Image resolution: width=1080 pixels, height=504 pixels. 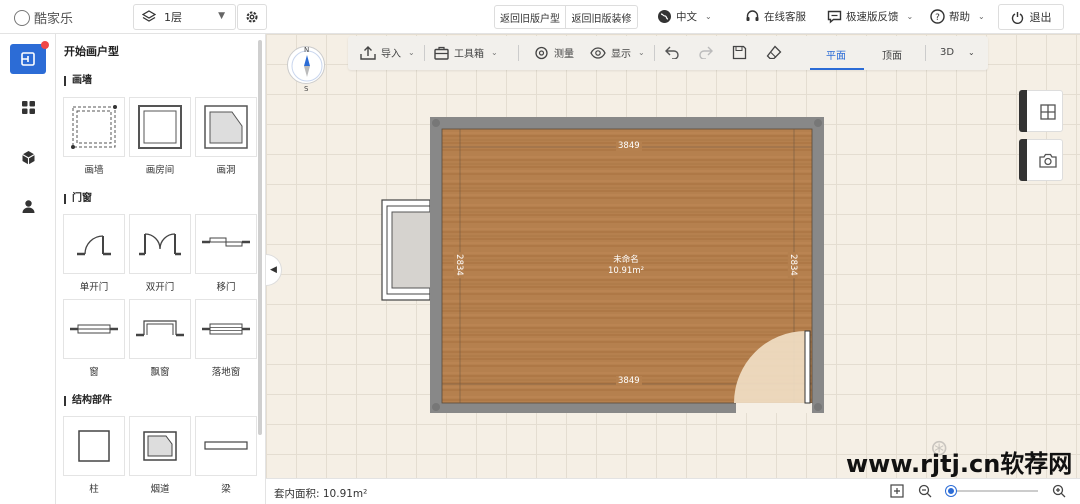 I want to click on flue-icon, so click(x=160, y=446).